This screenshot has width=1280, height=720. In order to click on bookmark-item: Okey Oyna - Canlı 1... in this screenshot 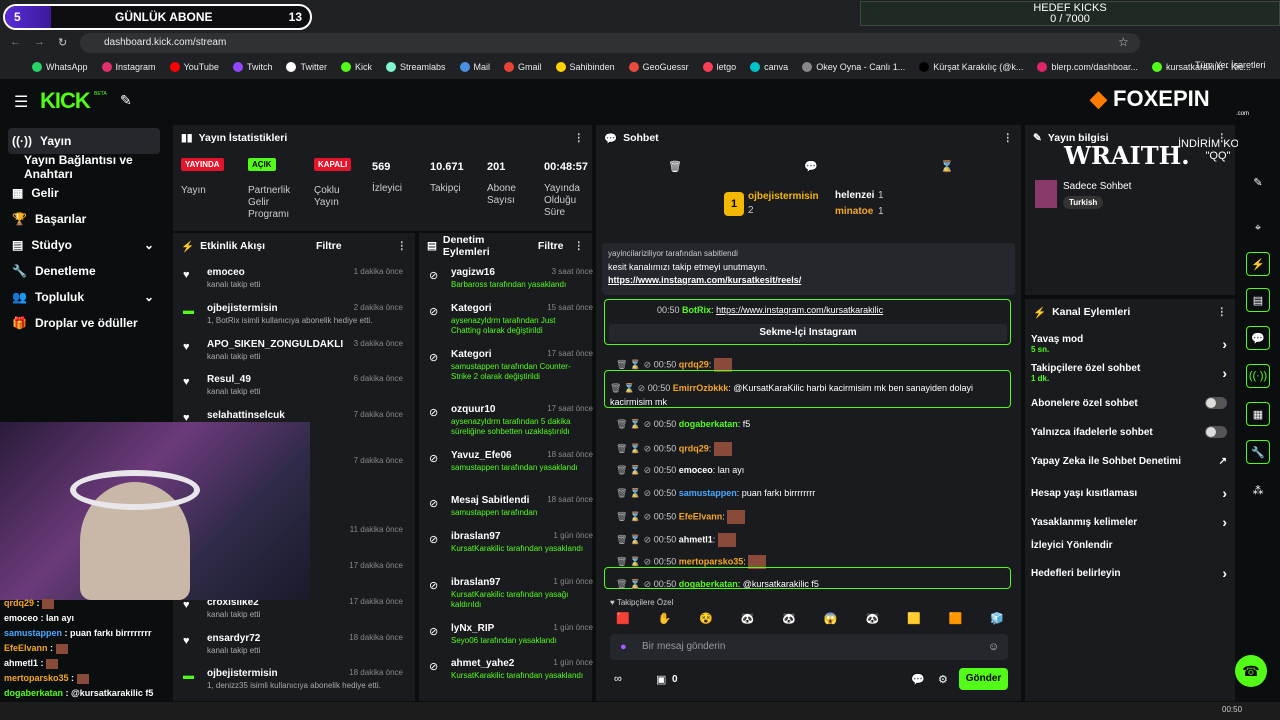, I will do `click(853, 67)`.